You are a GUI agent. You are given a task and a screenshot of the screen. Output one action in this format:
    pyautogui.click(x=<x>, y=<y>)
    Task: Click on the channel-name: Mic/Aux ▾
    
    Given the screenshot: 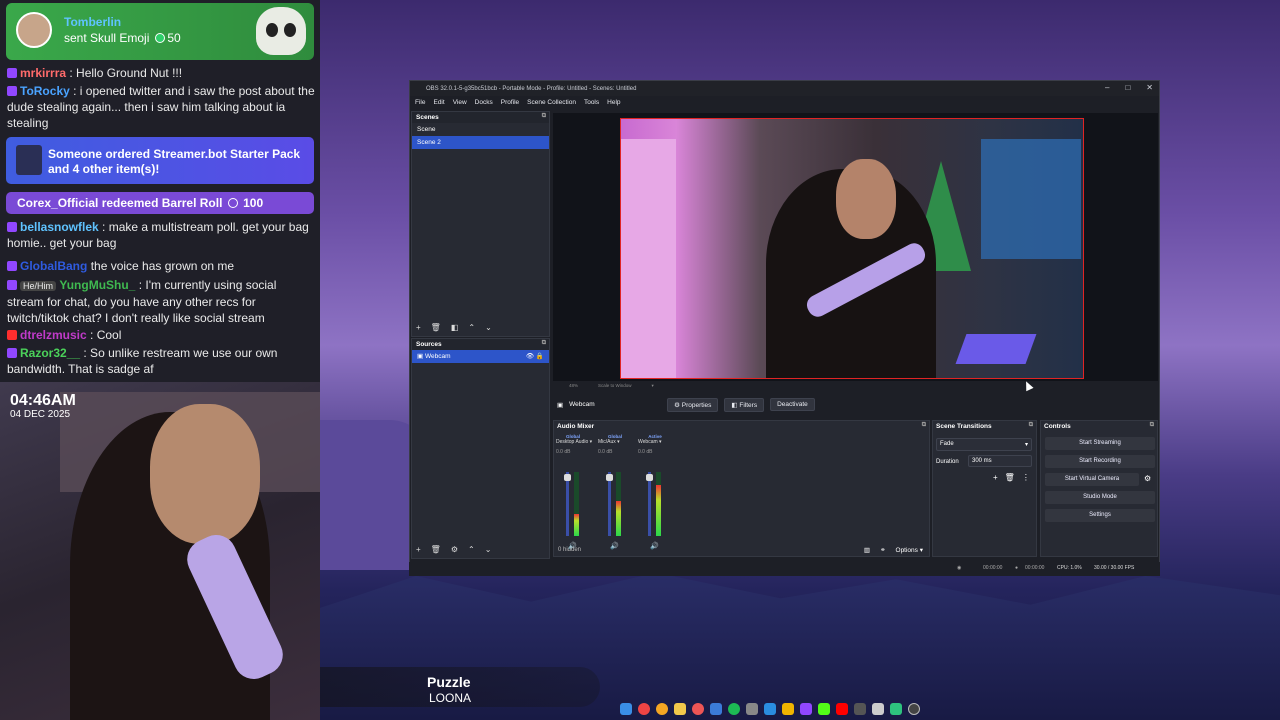 What is the action you would take?
    pyautogui.click(x=615, y=442)
    